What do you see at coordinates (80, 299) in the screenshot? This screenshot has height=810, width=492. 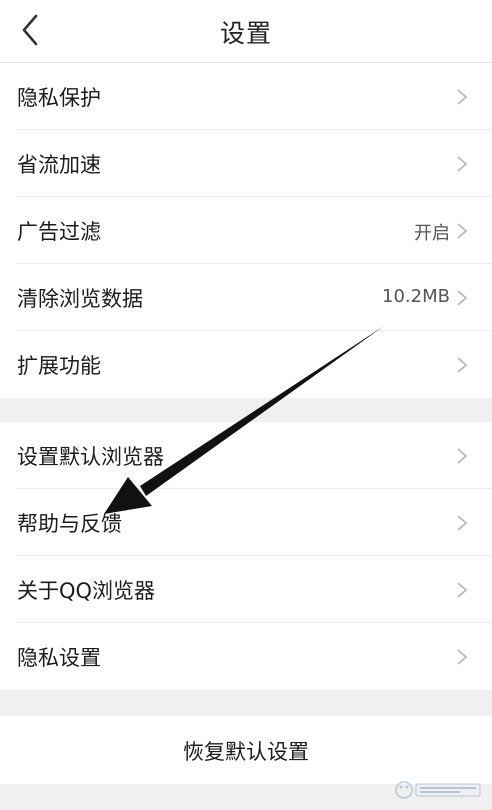 I see `row-label: 清除浏览数据` at bounding box center [80, 299].